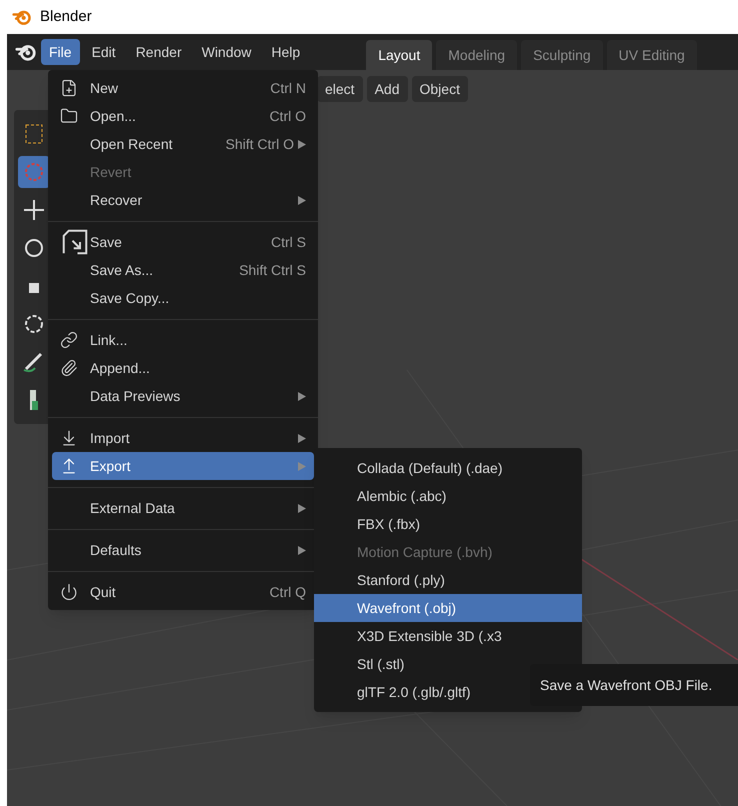  I want to click on menu-item: New Ctrl N, so click(183, 88).